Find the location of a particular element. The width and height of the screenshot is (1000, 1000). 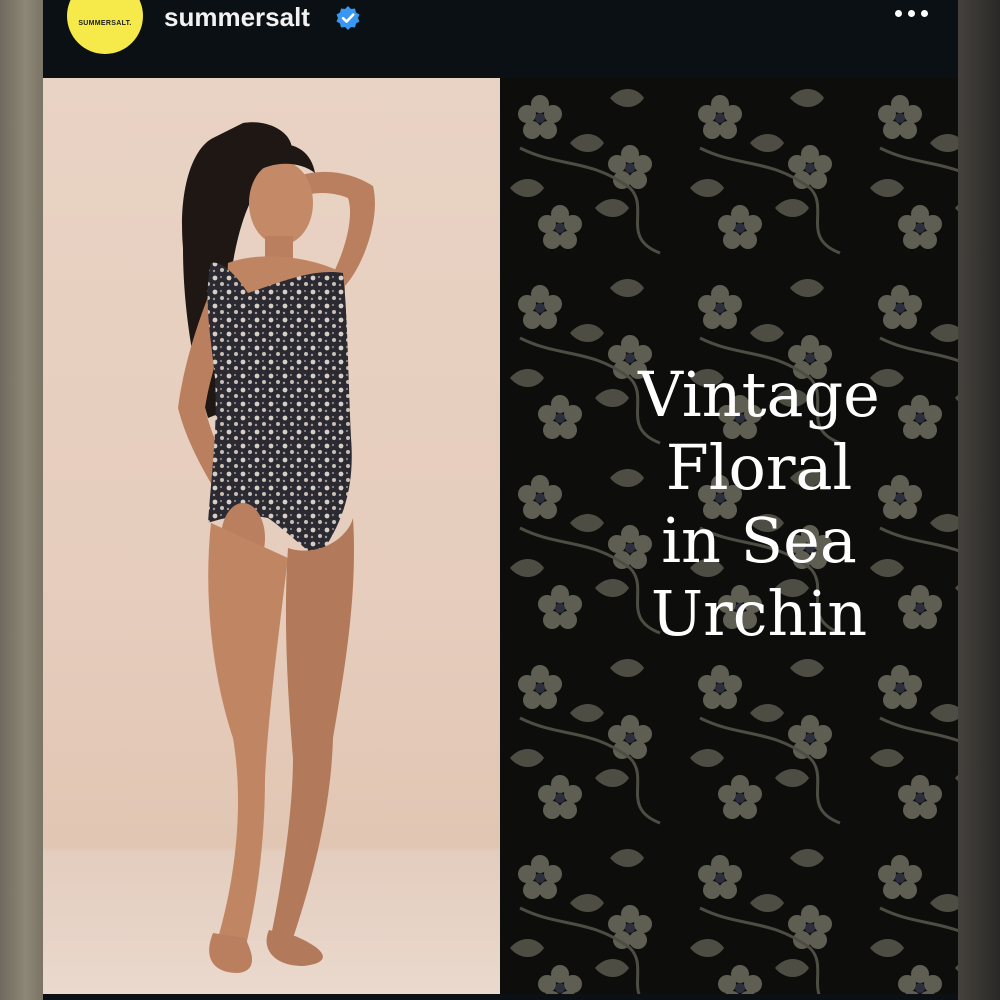

product-title-overlay: Vintage Floral in Sea Urchin is located at coordinates (729, 504).